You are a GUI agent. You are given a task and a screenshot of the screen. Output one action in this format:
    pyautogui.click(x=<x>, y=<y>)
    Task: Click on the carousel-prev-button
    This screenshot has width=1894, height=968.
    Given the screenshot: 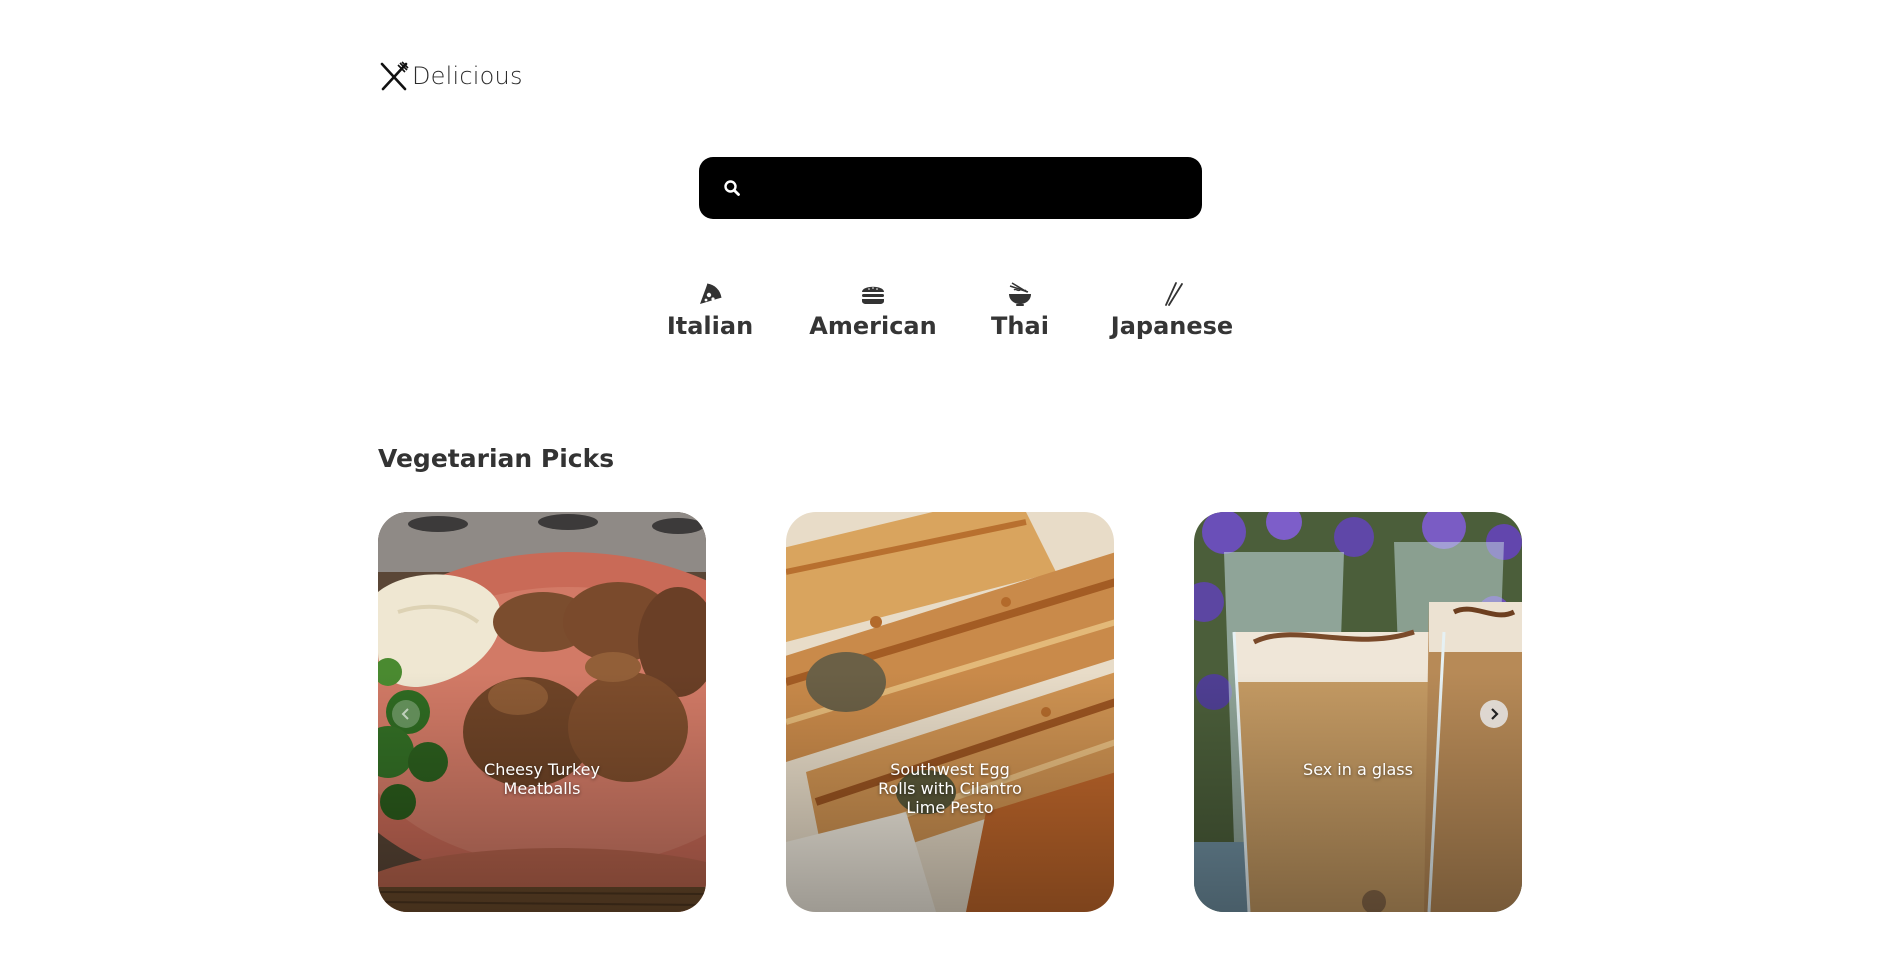 What is the action you would take?
    pyautogui.click(x=406, y=714)
    